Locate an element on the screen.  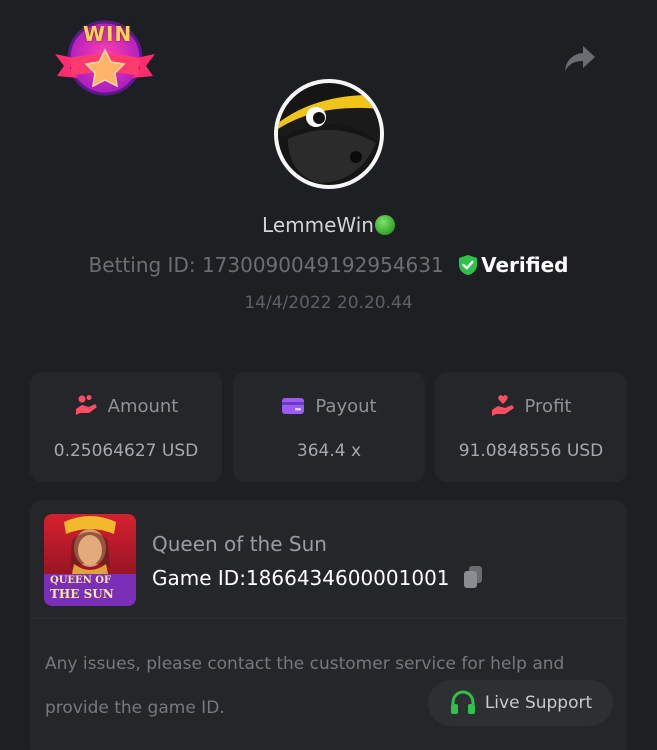
copy-icon is located at coordinates (473, 577).